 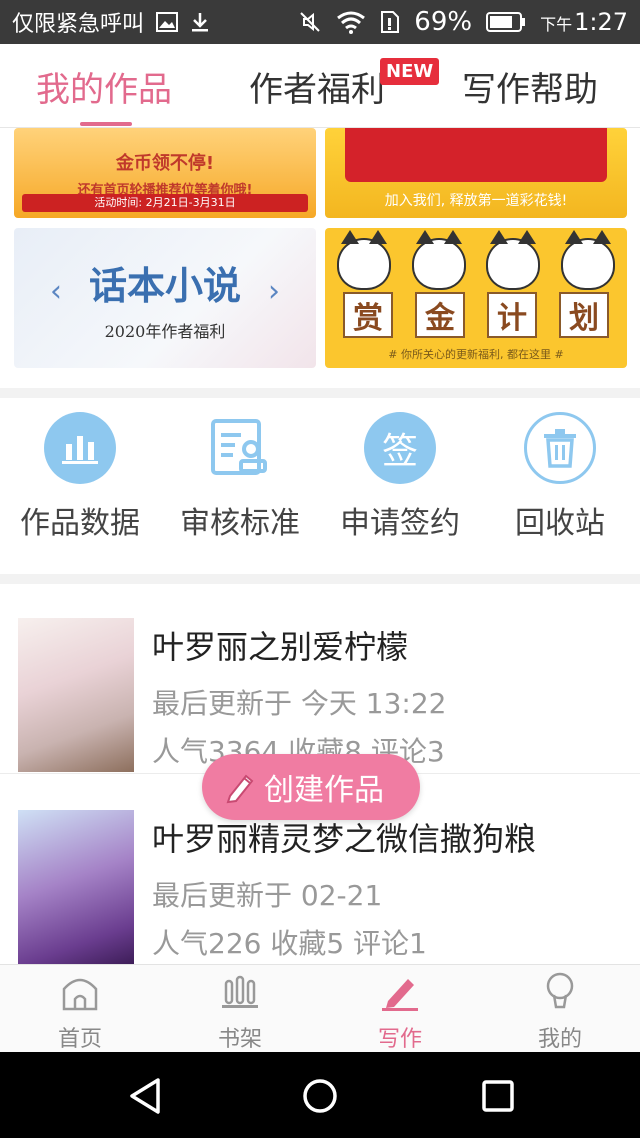 What do you see at coordinates (560, 523) in the screenshot?
I see `tool-label: 回收站` at bounding box center [560, 523].